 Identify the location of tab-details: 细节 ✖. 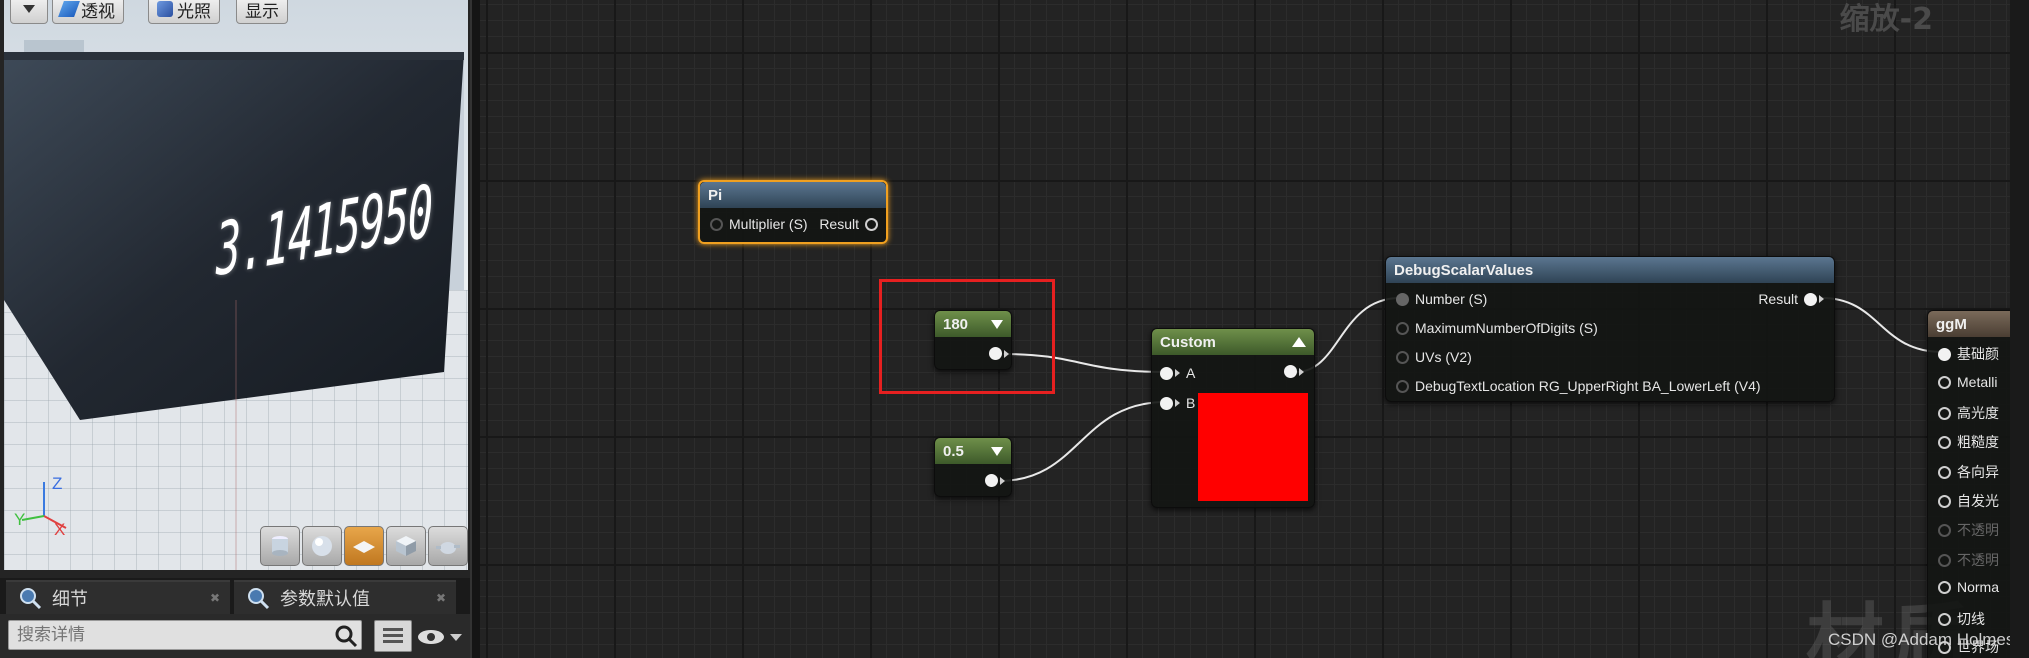
(118, 597).